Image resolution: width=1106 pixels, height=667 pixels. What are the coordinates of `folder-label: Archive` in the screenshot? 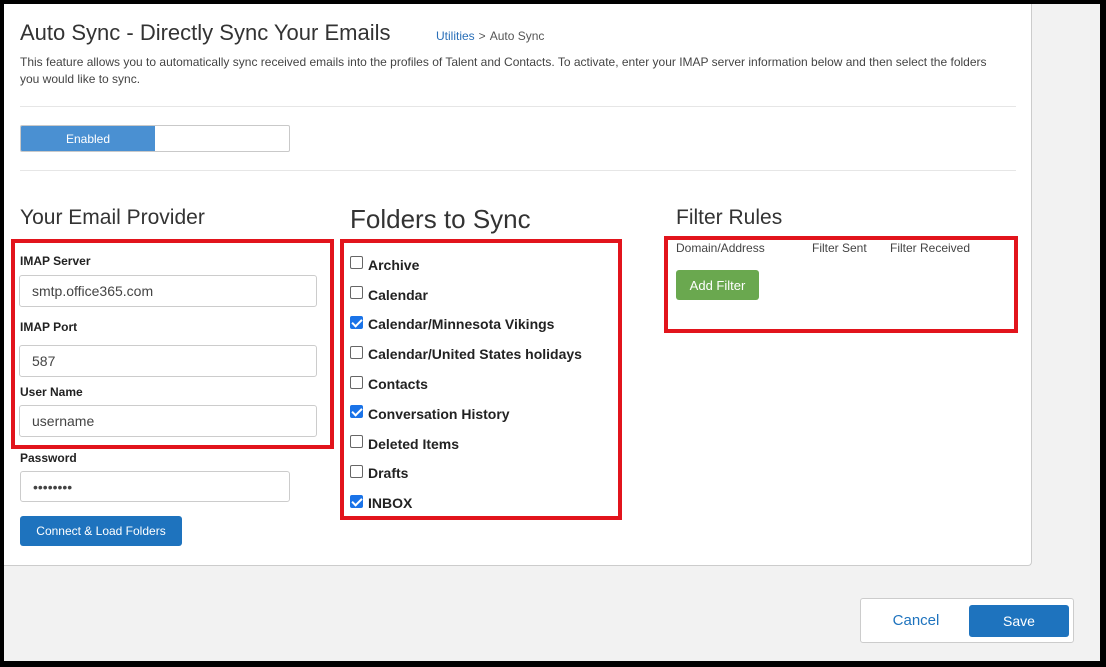 It's located at (394, 264).